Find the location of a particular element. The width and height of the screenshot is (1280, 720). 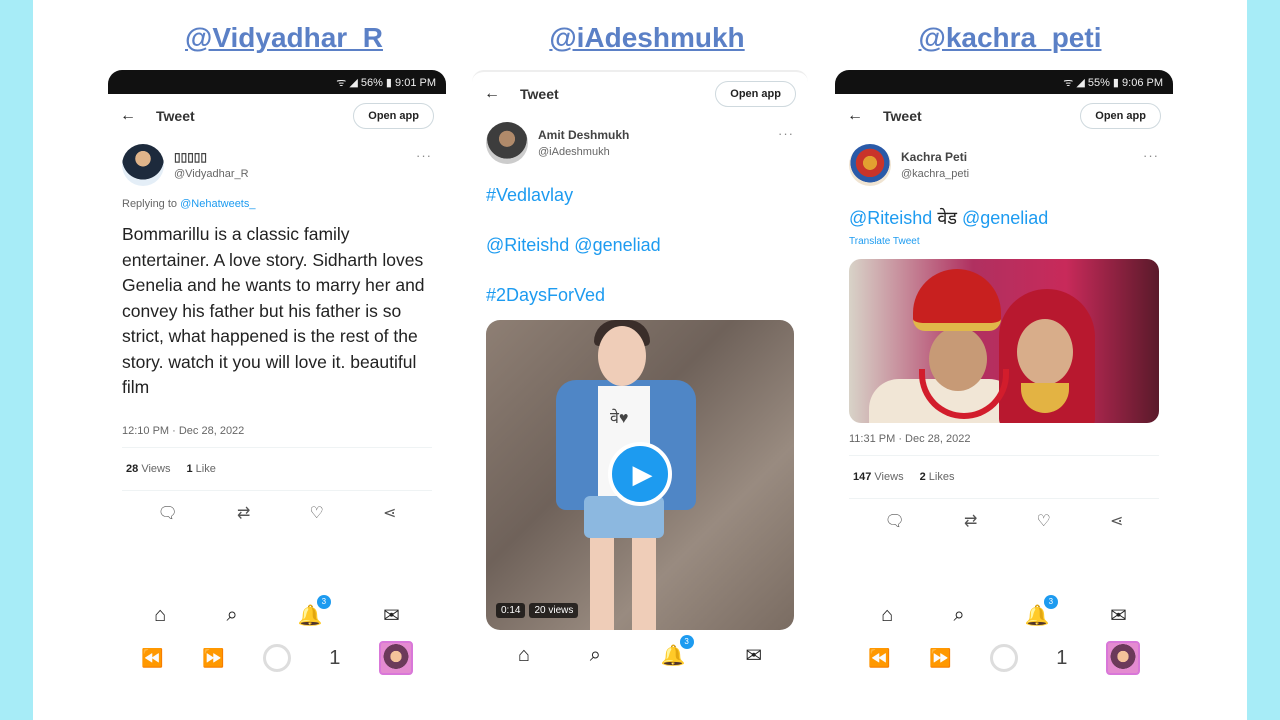

display-name: ▯▯▯▯▯ is located at coordinates (191, 157).